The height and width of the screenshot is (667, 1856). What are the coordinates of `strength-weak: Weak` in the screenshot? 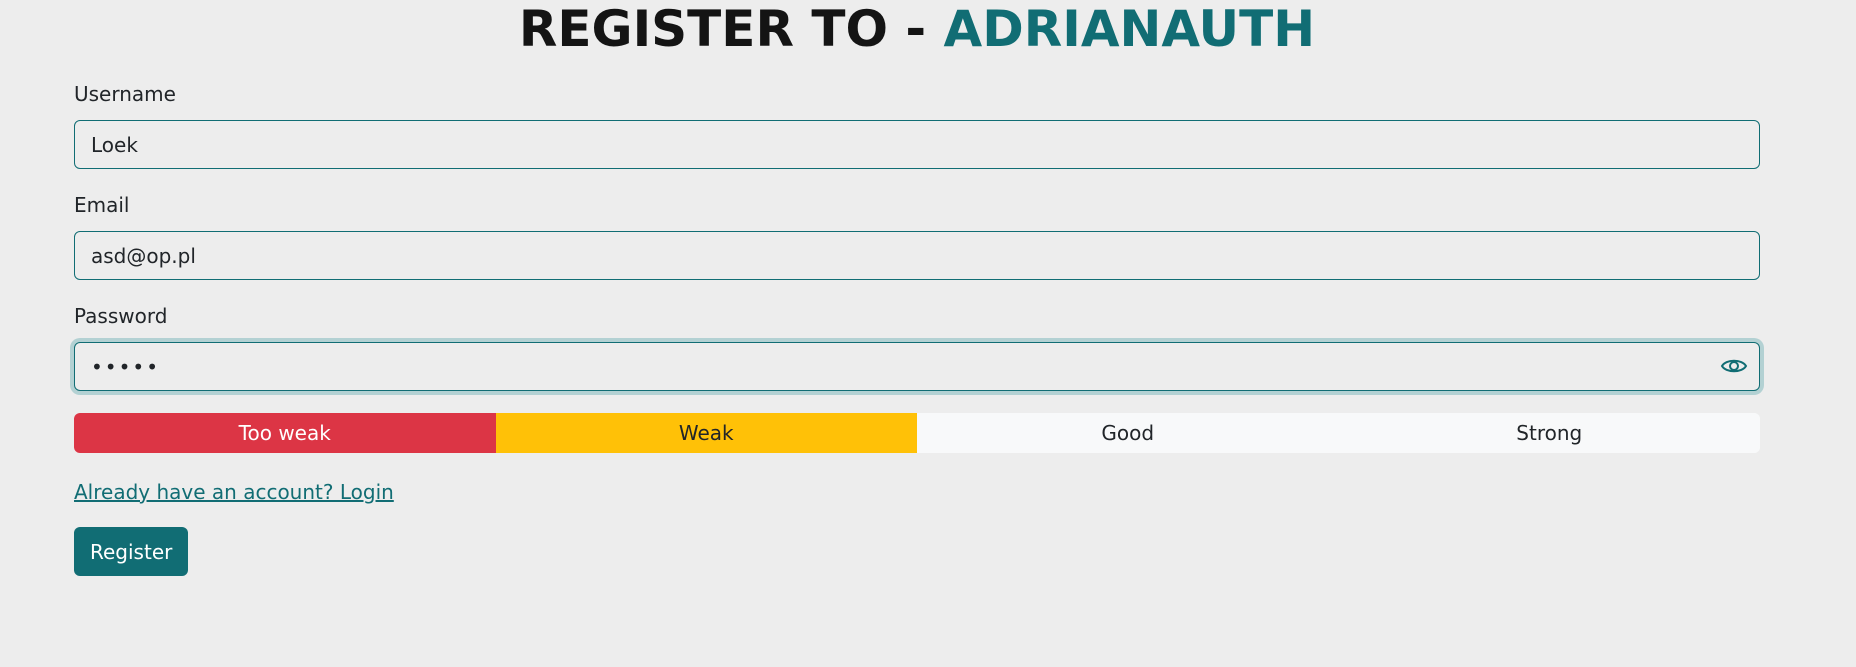 It's located at (706, 433).